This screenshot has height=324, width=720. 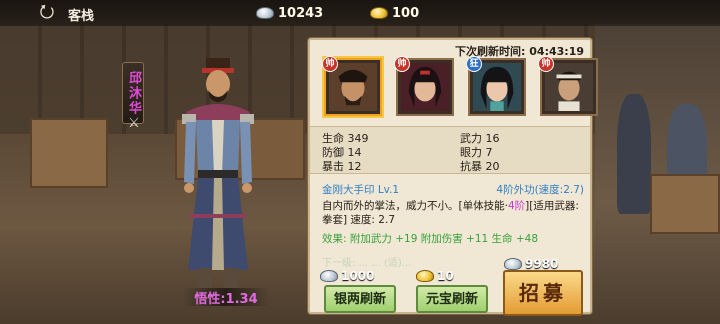 What do you see at coordinates (301, 13) in the screenshot?
I see `silver-amount: 10243` at bounding box center [301, 13].